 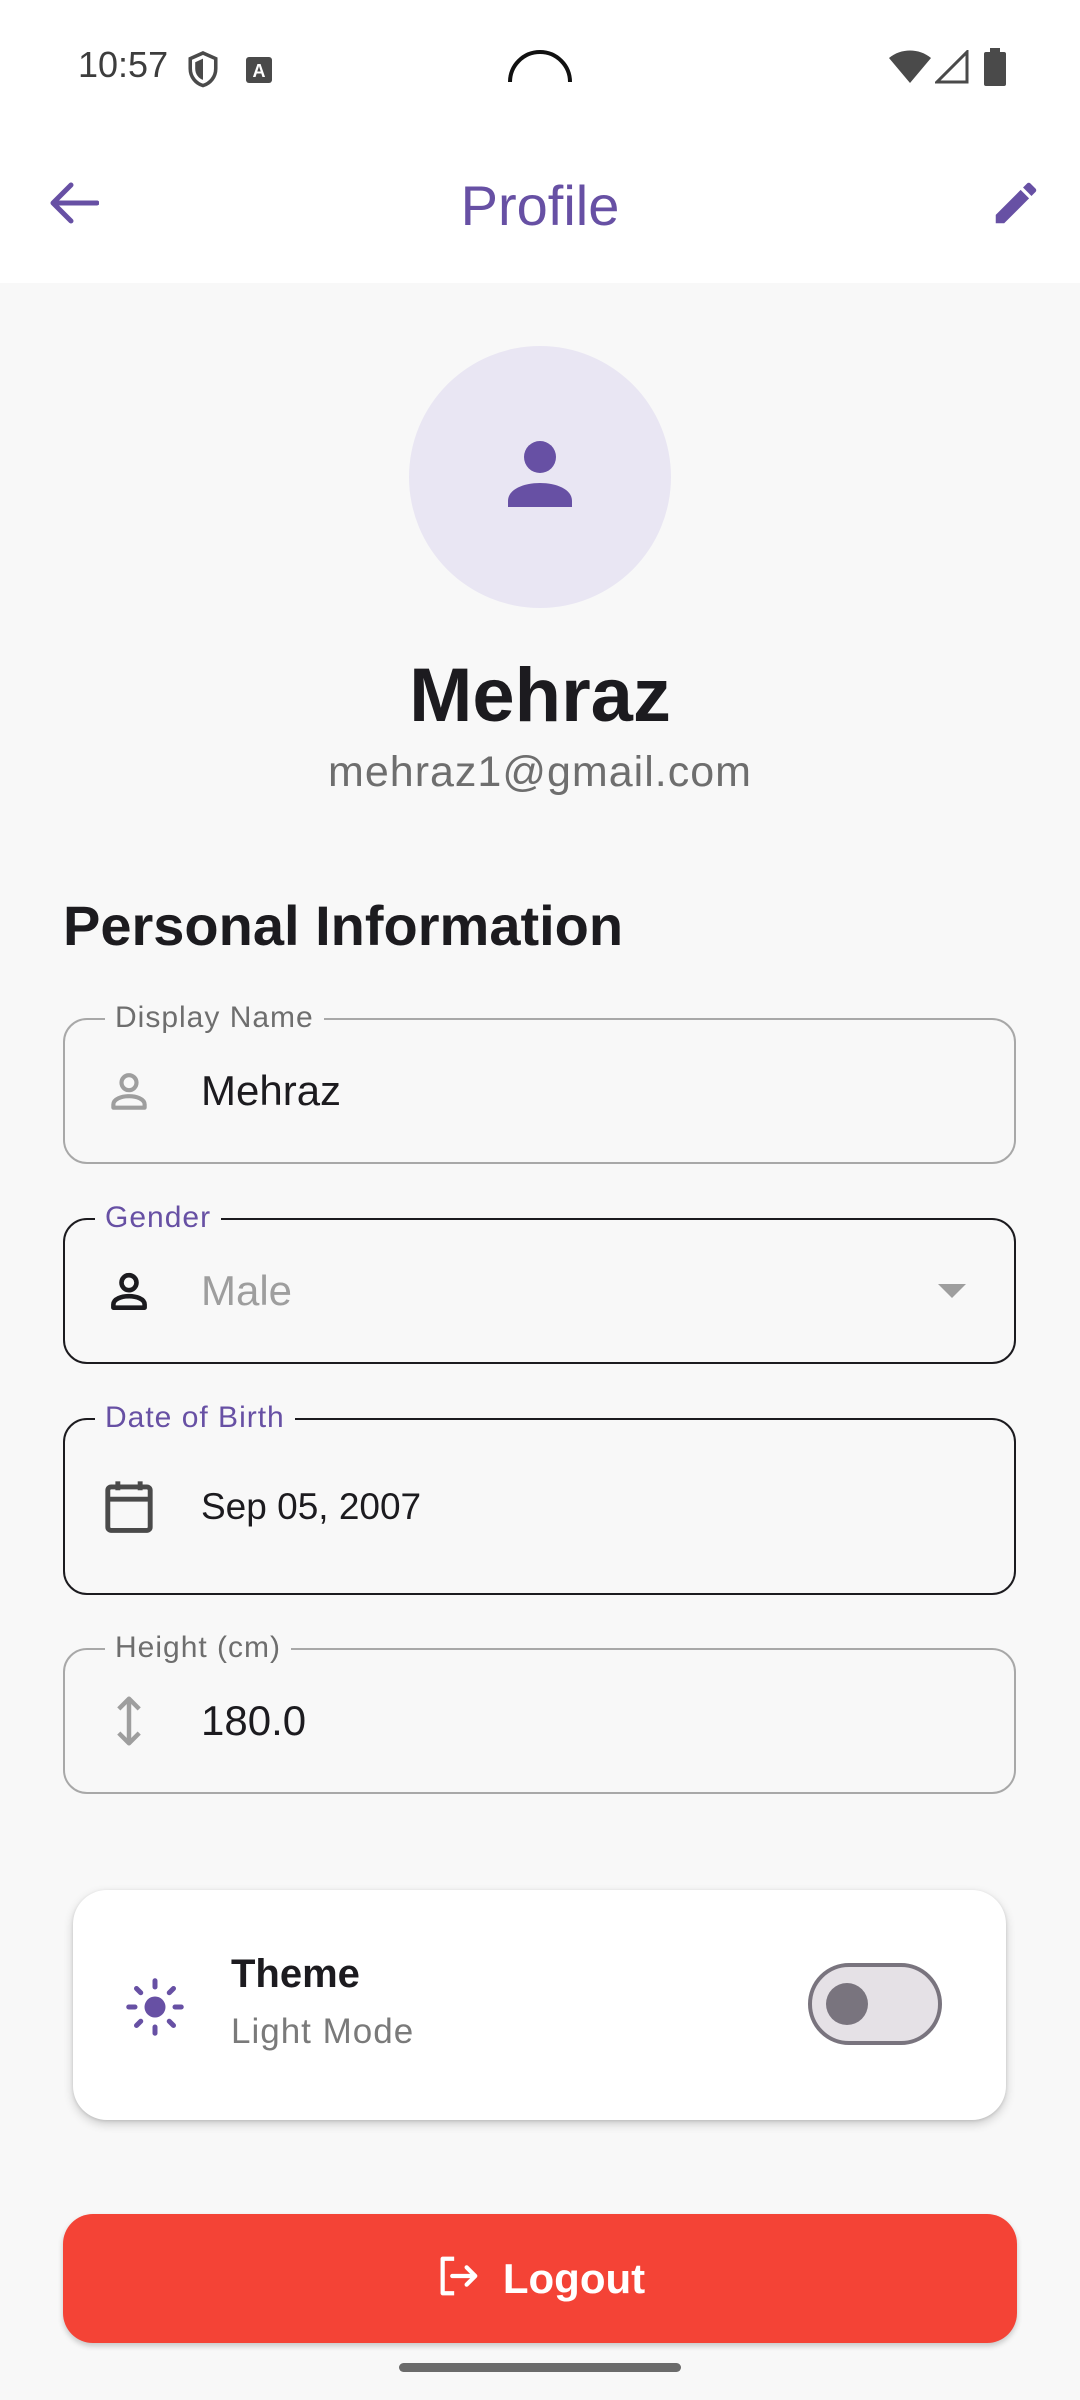 I want to click on gender-value: Male, so click(x=247, y=1290).